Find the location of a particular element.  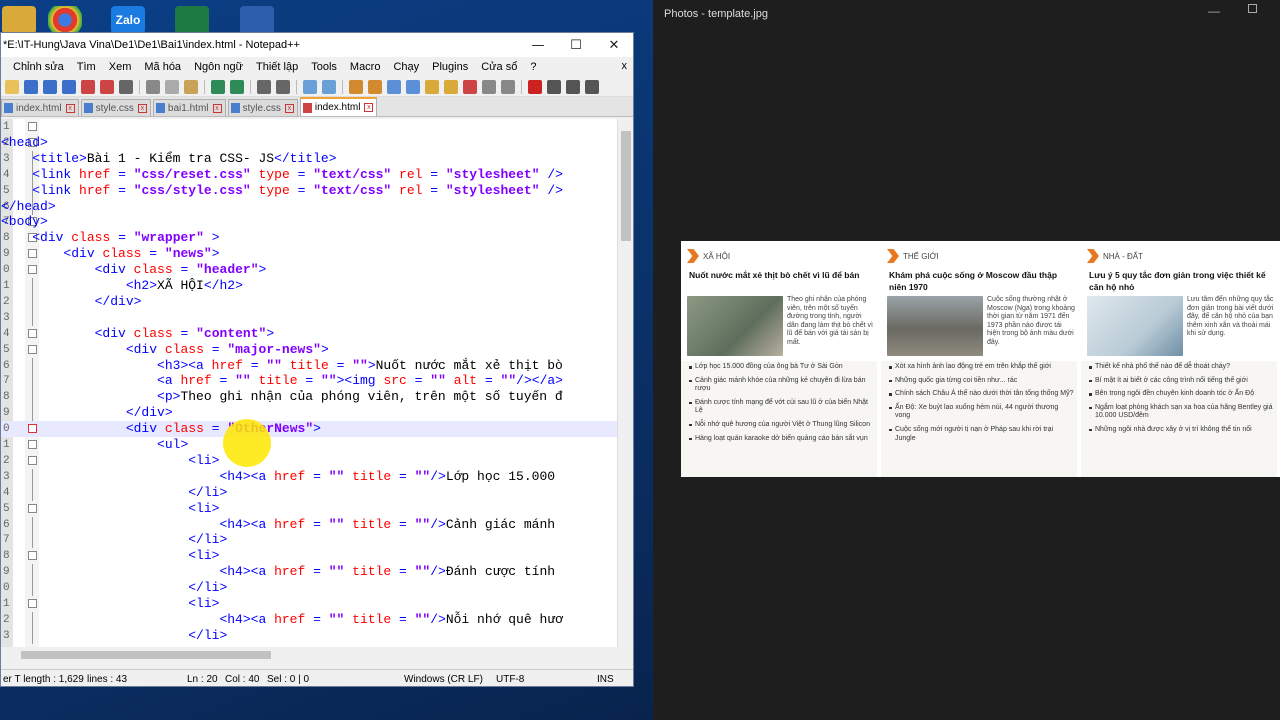

maximize-button is located at coordinates (1252, 8).